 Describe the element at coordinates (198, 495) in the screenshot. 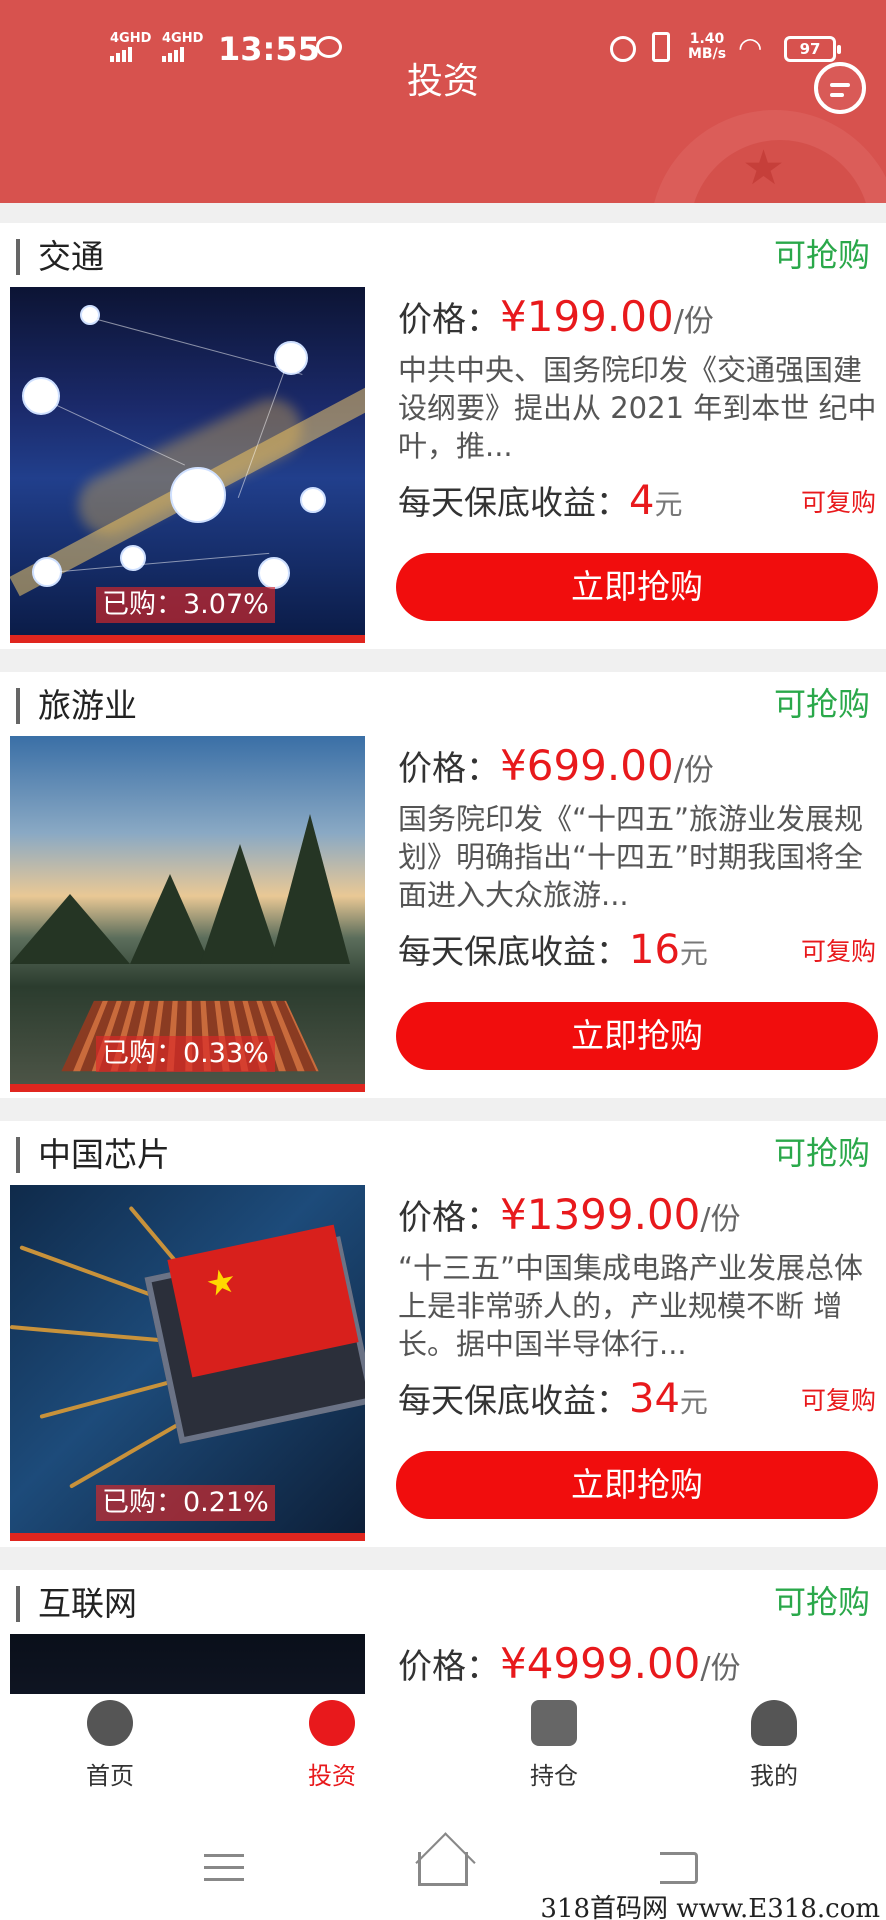

I see `car-icon` at that location.